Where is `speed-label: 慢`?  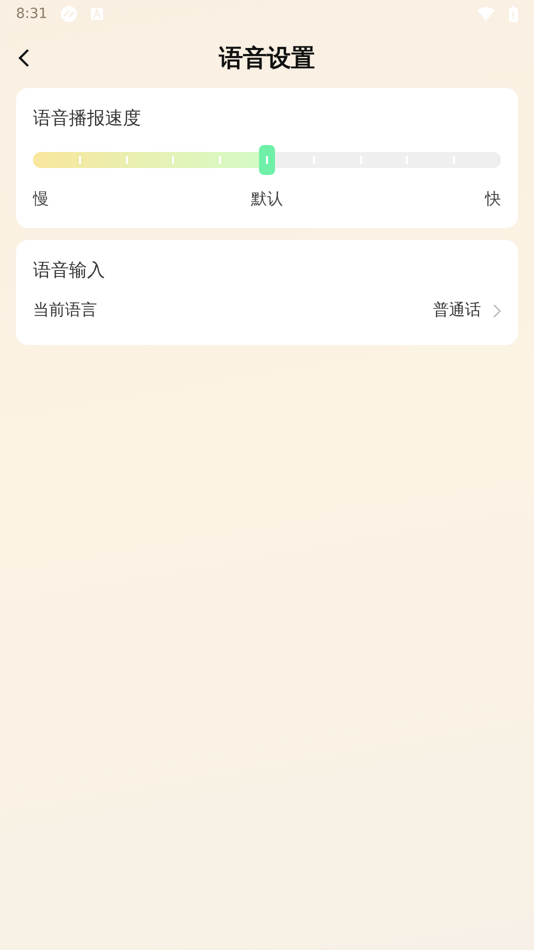
speed-label: 慢 is located at coordinates (41, 199).